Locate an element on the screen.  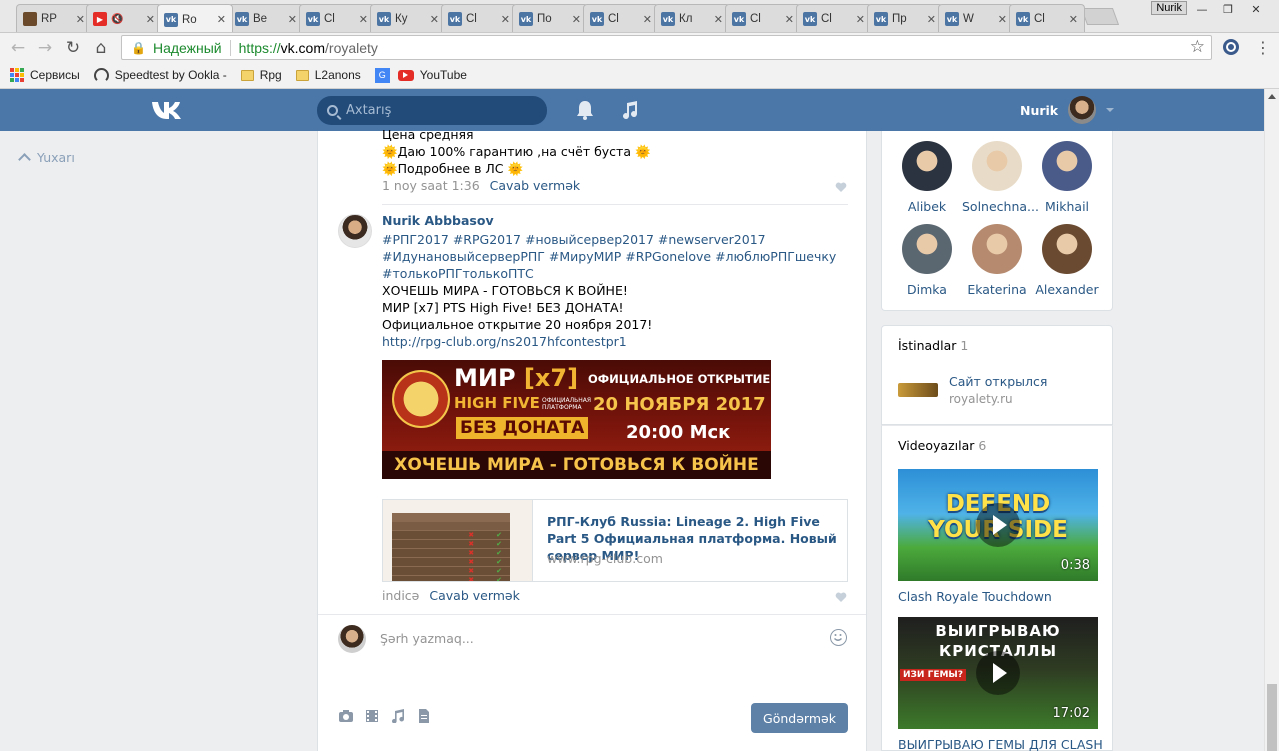
browser-tab: vk По ✕ is located at coordinates (550, 18).